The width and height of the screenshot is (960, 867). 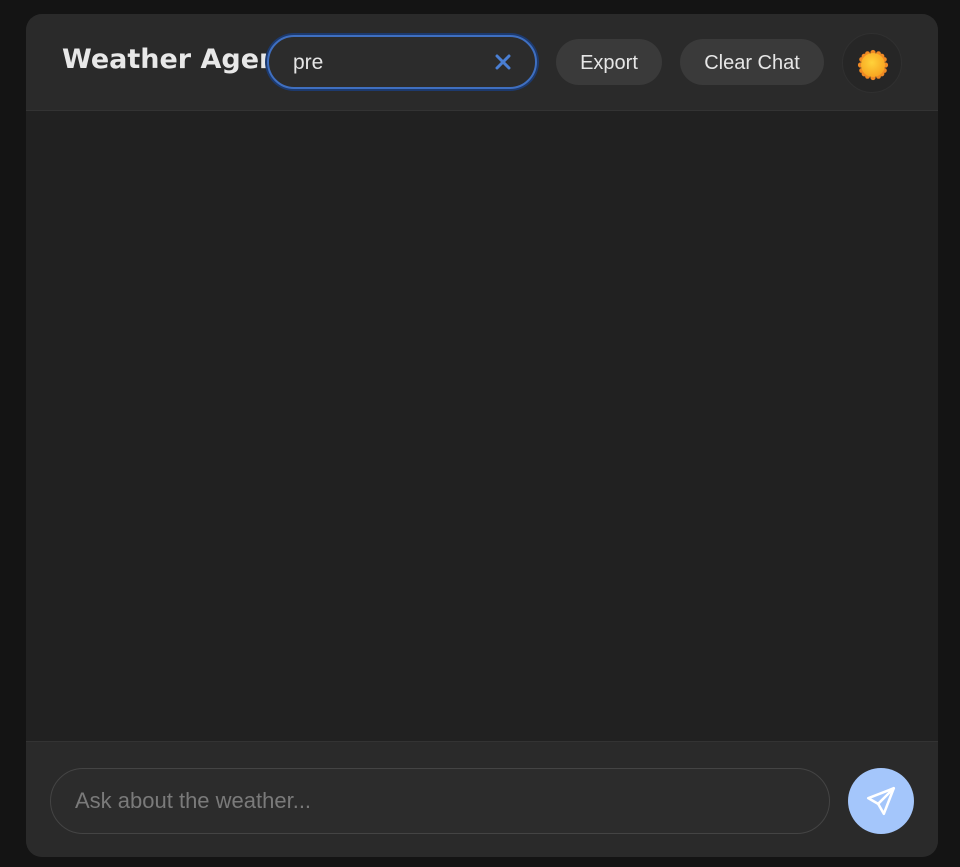 I want to click on sun-icon, so click(x=873, y=65).